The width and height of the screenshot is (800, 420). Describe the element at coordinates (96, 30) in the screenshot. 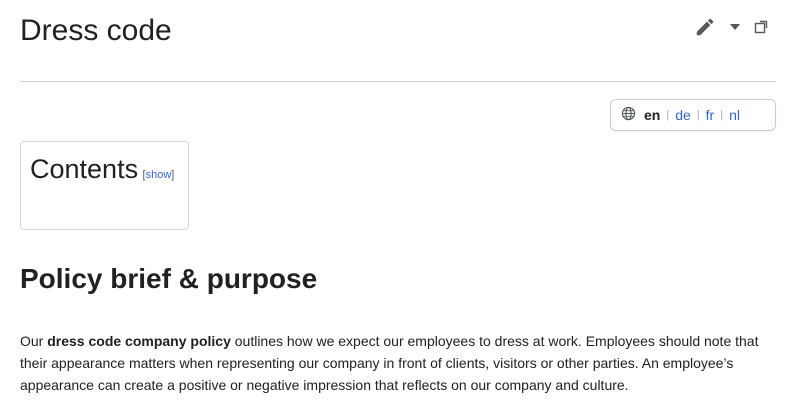

I see `page-title: Dress code` at that location.